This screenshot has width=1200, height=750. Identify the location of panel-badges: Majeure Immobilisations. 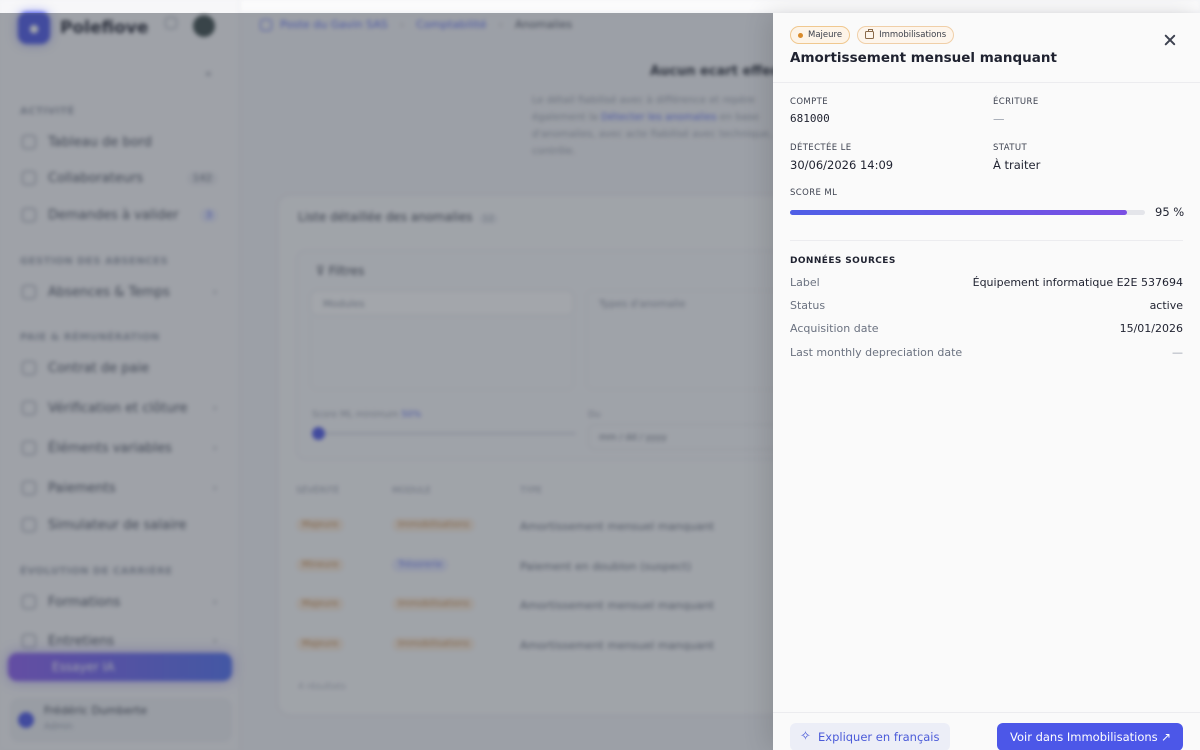
(875, 35).